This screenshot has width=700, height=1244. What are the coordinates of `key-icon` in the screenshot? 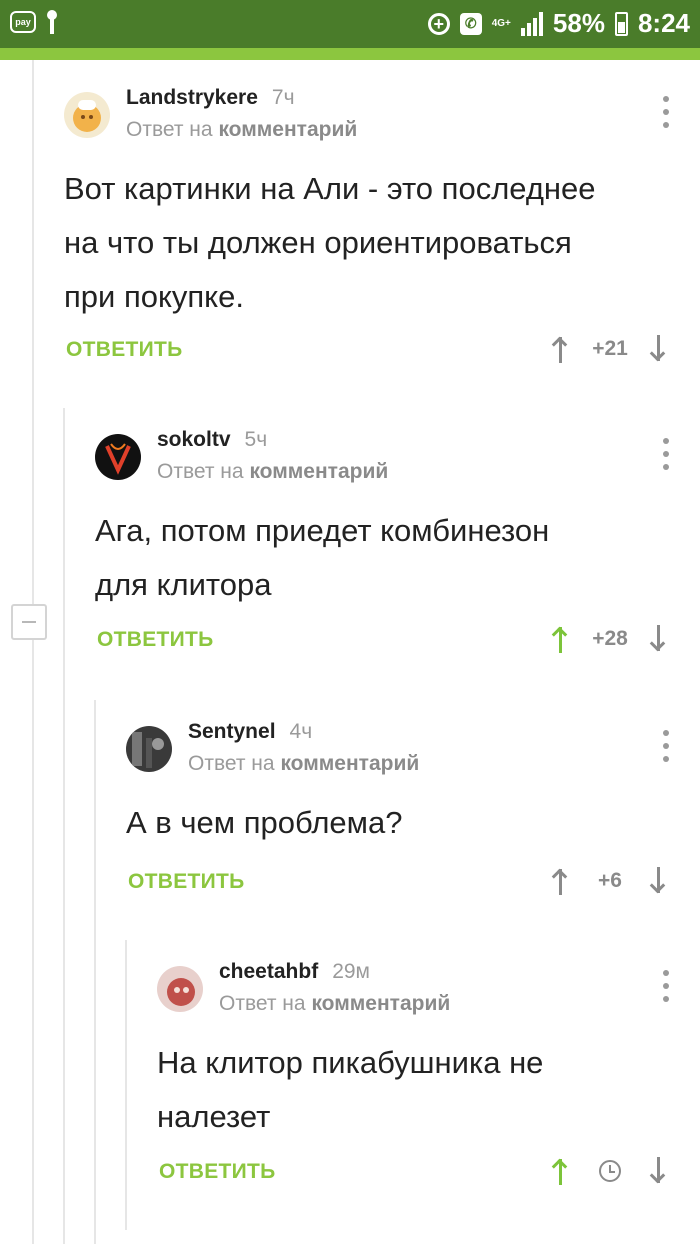 It's located at (52, 22).